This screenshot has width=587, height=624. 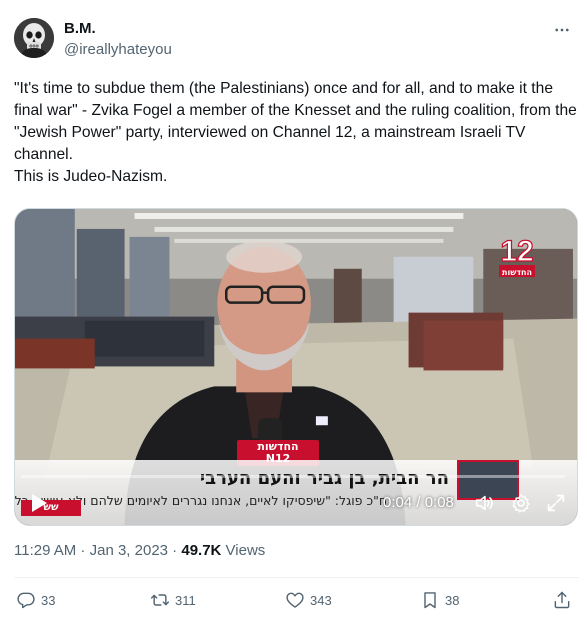 I want to click on channel-logo-number: 12, so click(x=516, y=251).